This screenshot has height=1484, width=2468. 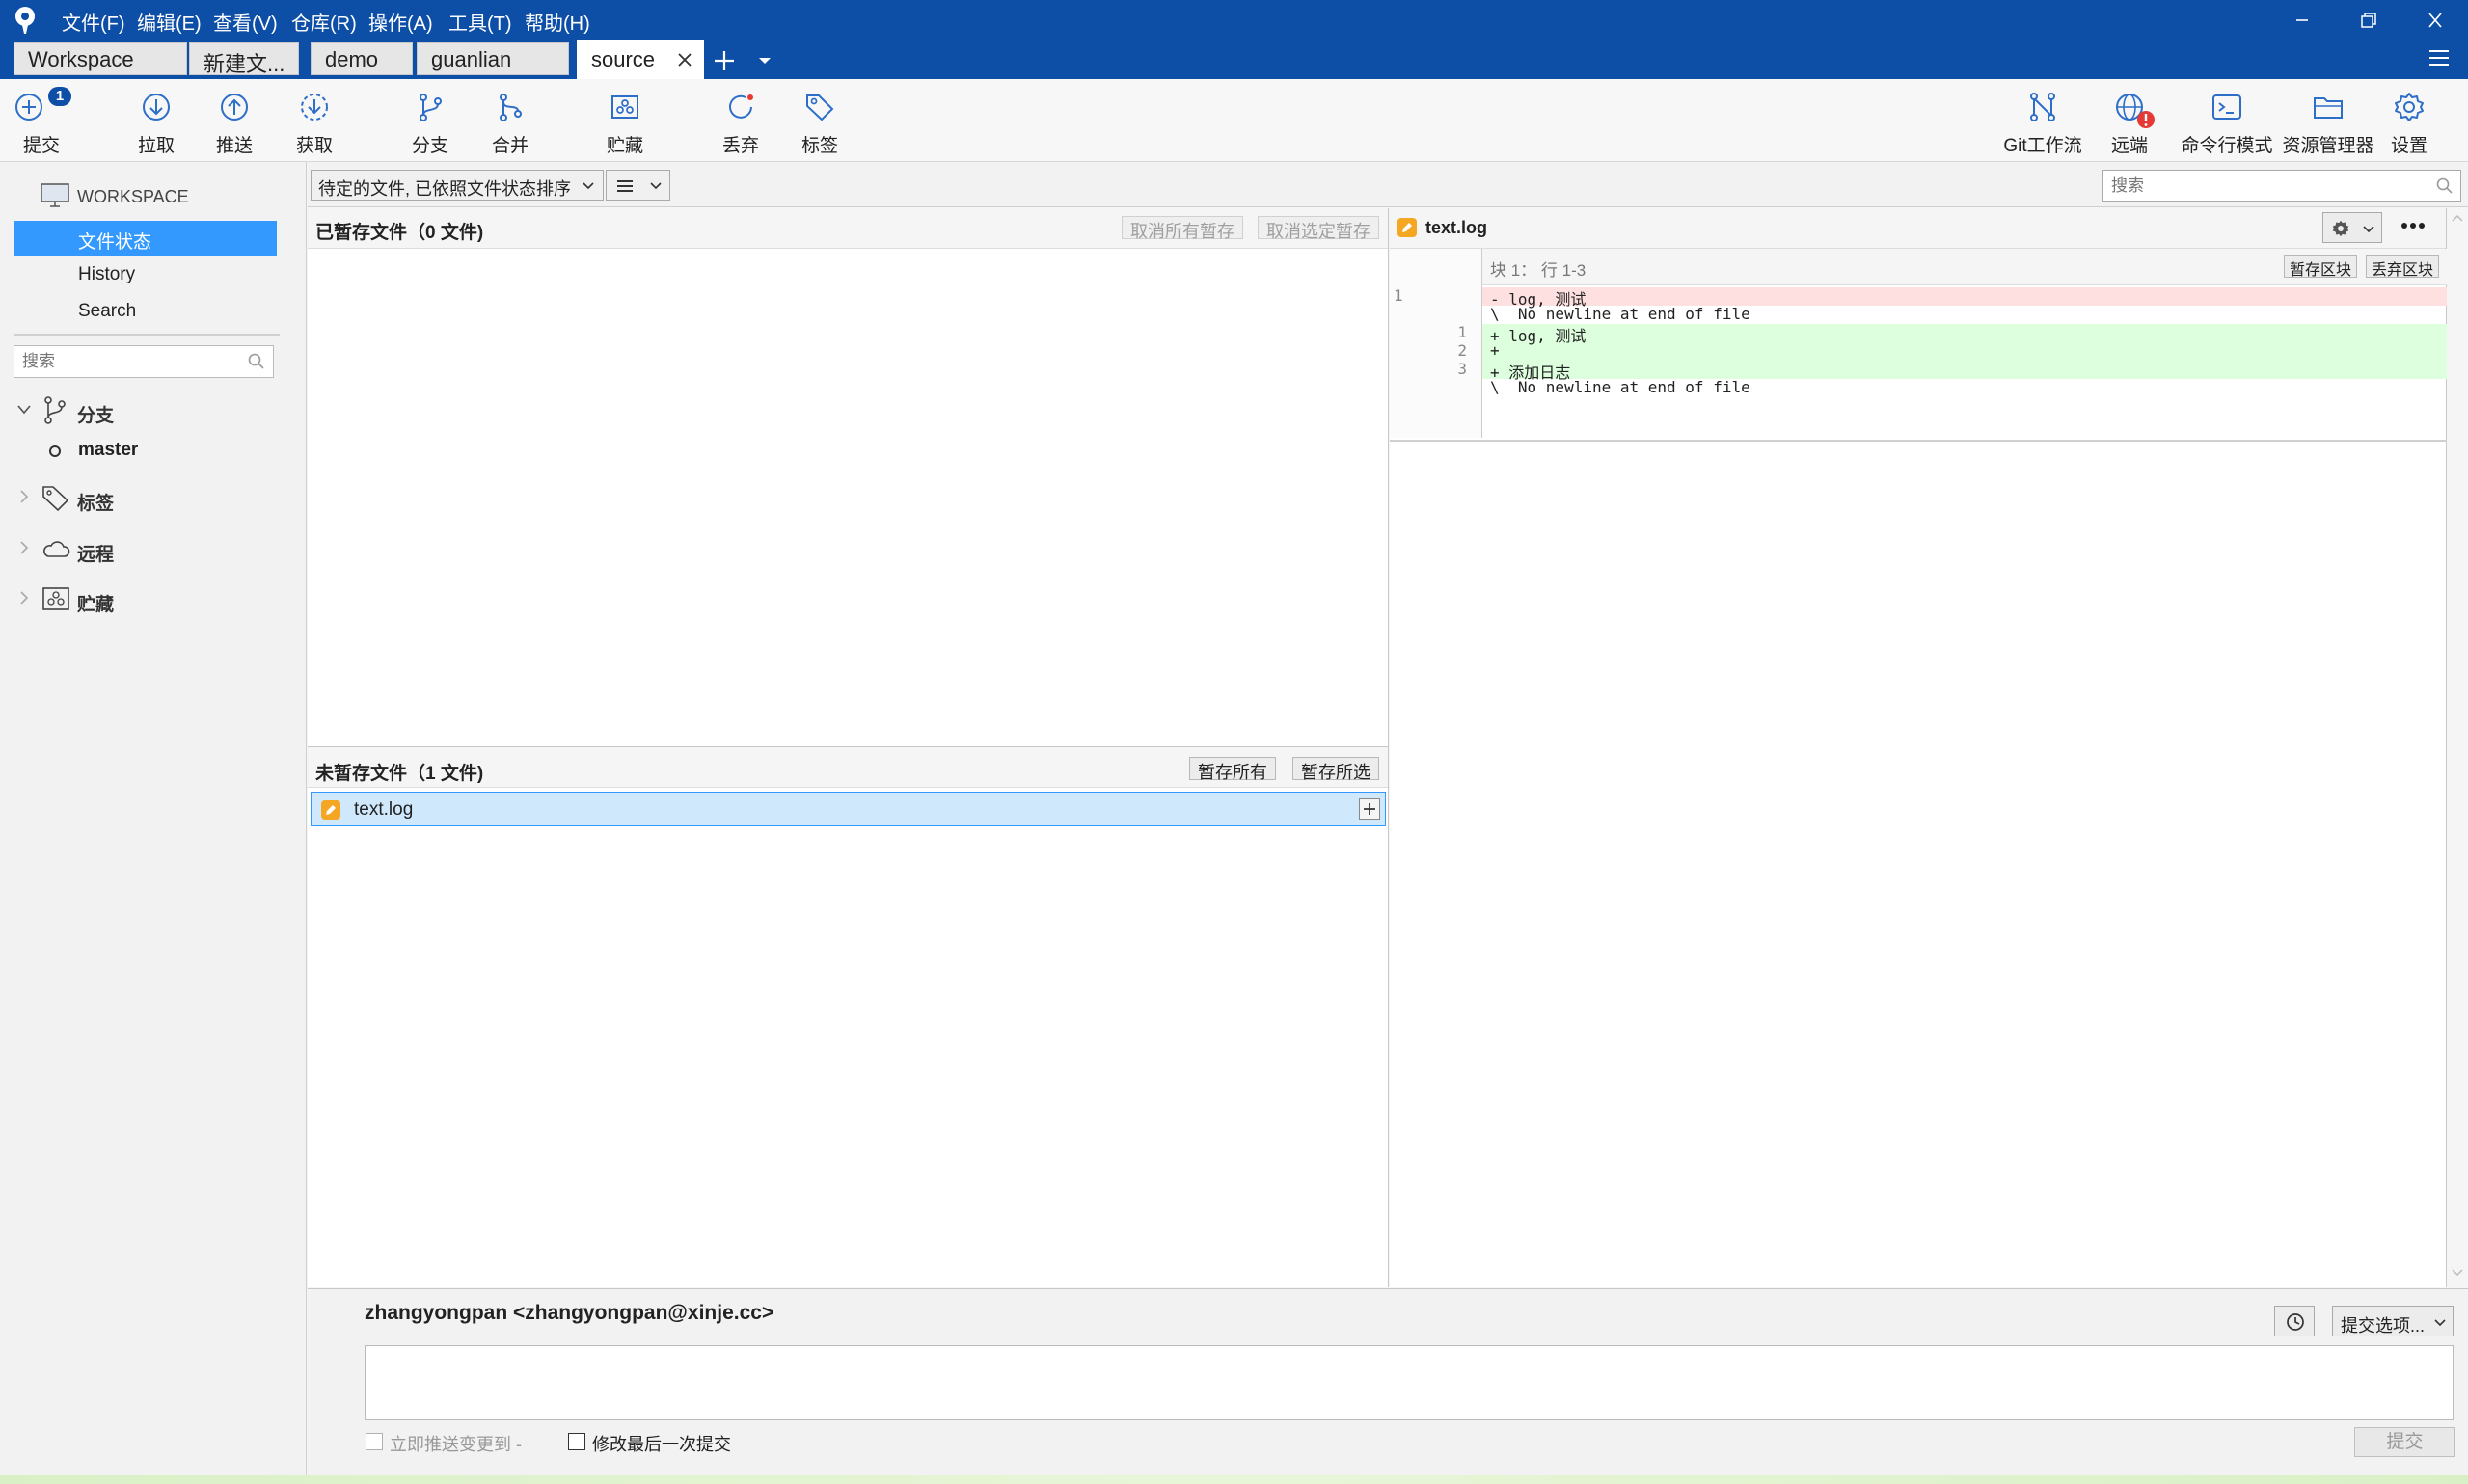 What do you see at coordinates (1318, 228) in the screenshot?
I see `unstage-selected-button: 取消选定暂存` at bounding box center [1318, 228].